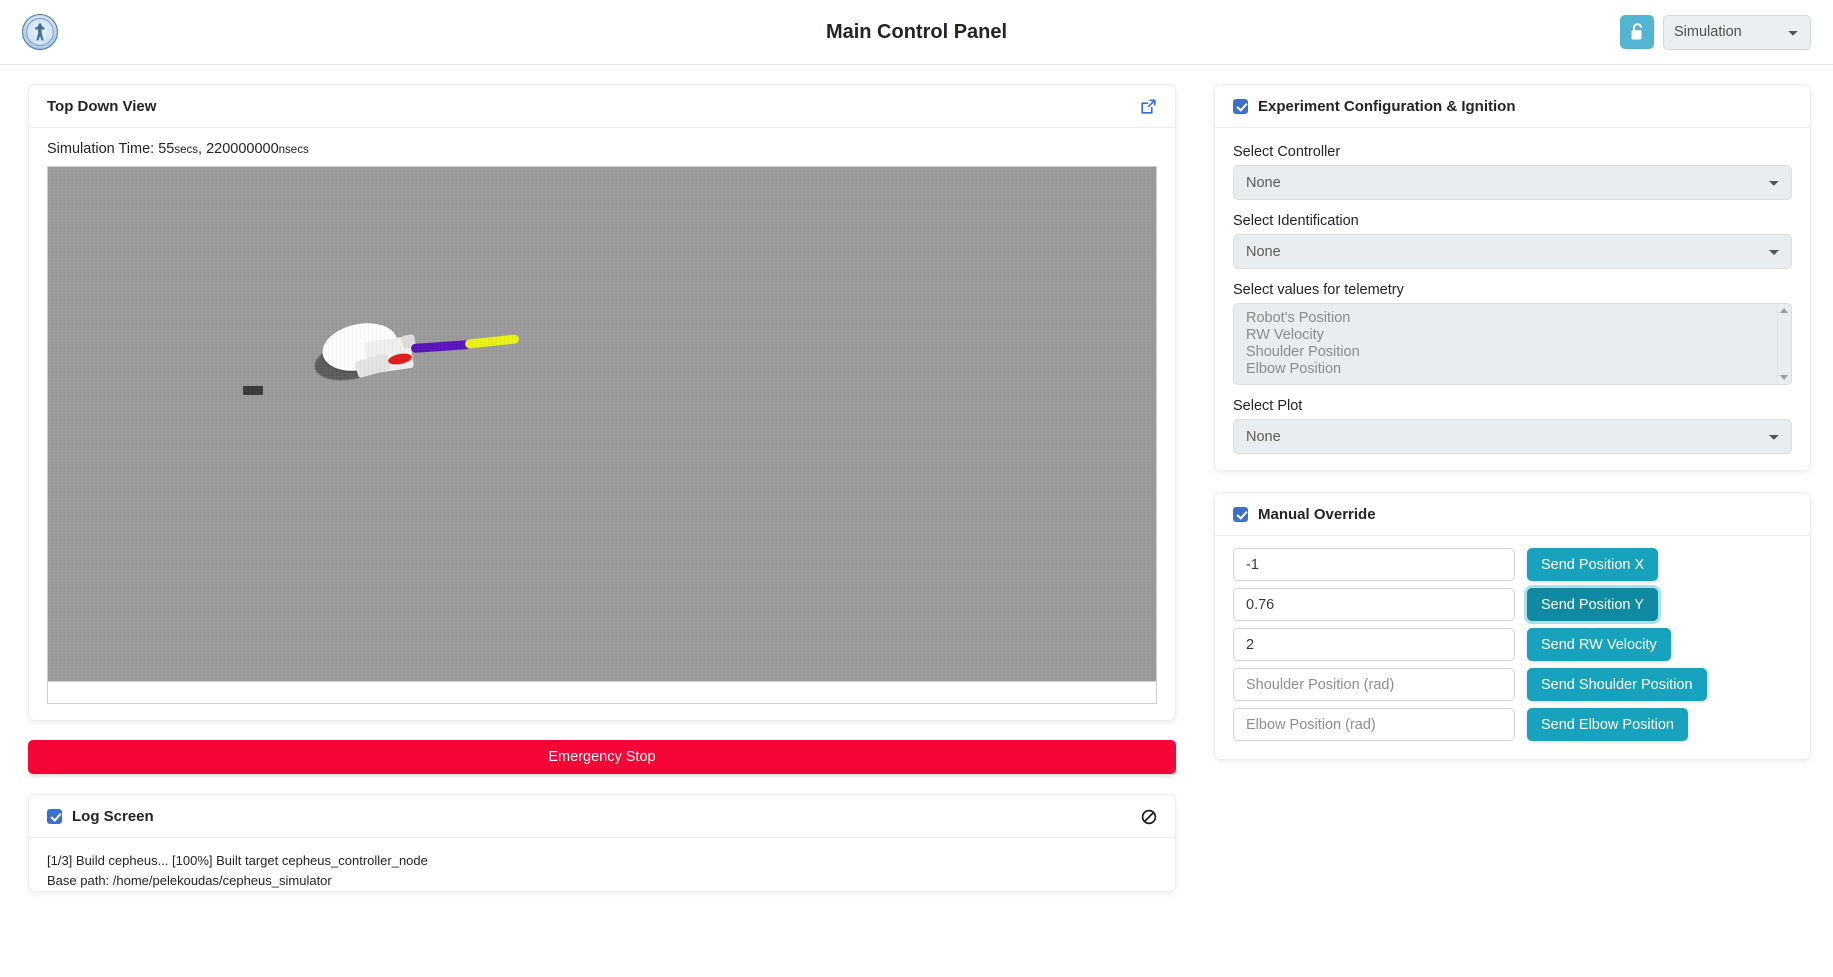  What do you see at coordinates (1268, 406) in the screenshot?
I see `select-plot-label: Select Plot` at bounding box center [1268, 406].